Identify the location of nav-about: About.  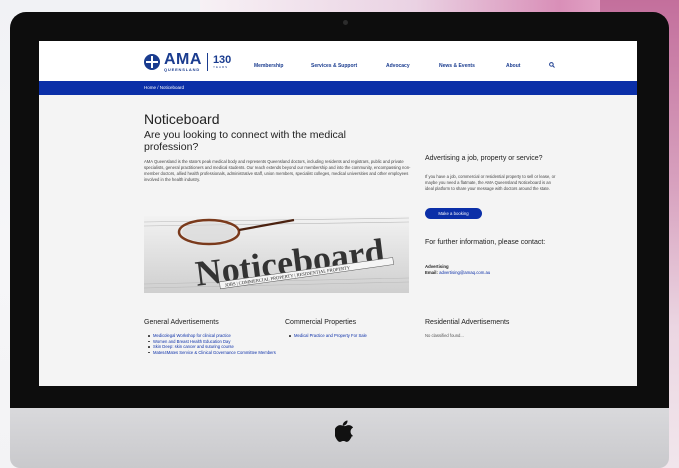
(513, 66).